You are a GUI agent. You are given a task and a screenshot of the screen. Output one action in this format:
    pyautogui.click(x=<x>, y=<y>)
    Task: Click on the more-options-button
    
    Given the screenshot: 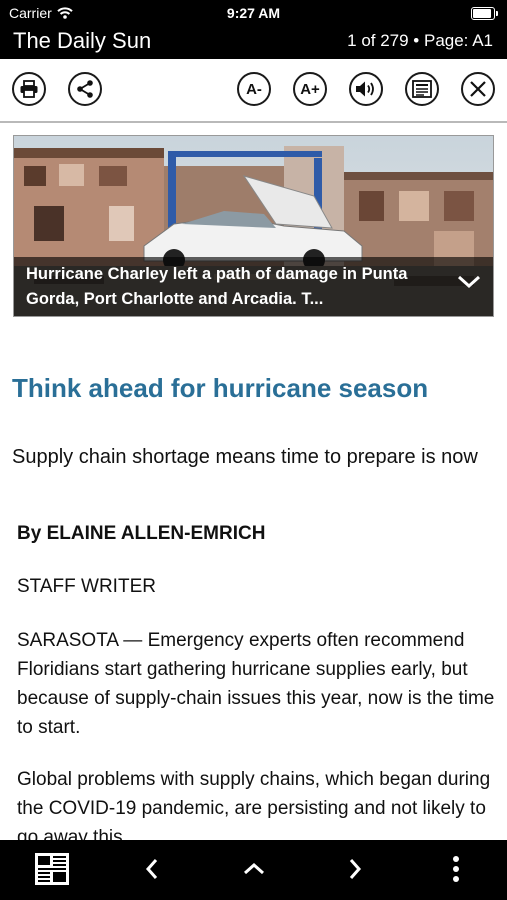 What is the action you would take?
    pyautogui.click(x=456, y=869)
    